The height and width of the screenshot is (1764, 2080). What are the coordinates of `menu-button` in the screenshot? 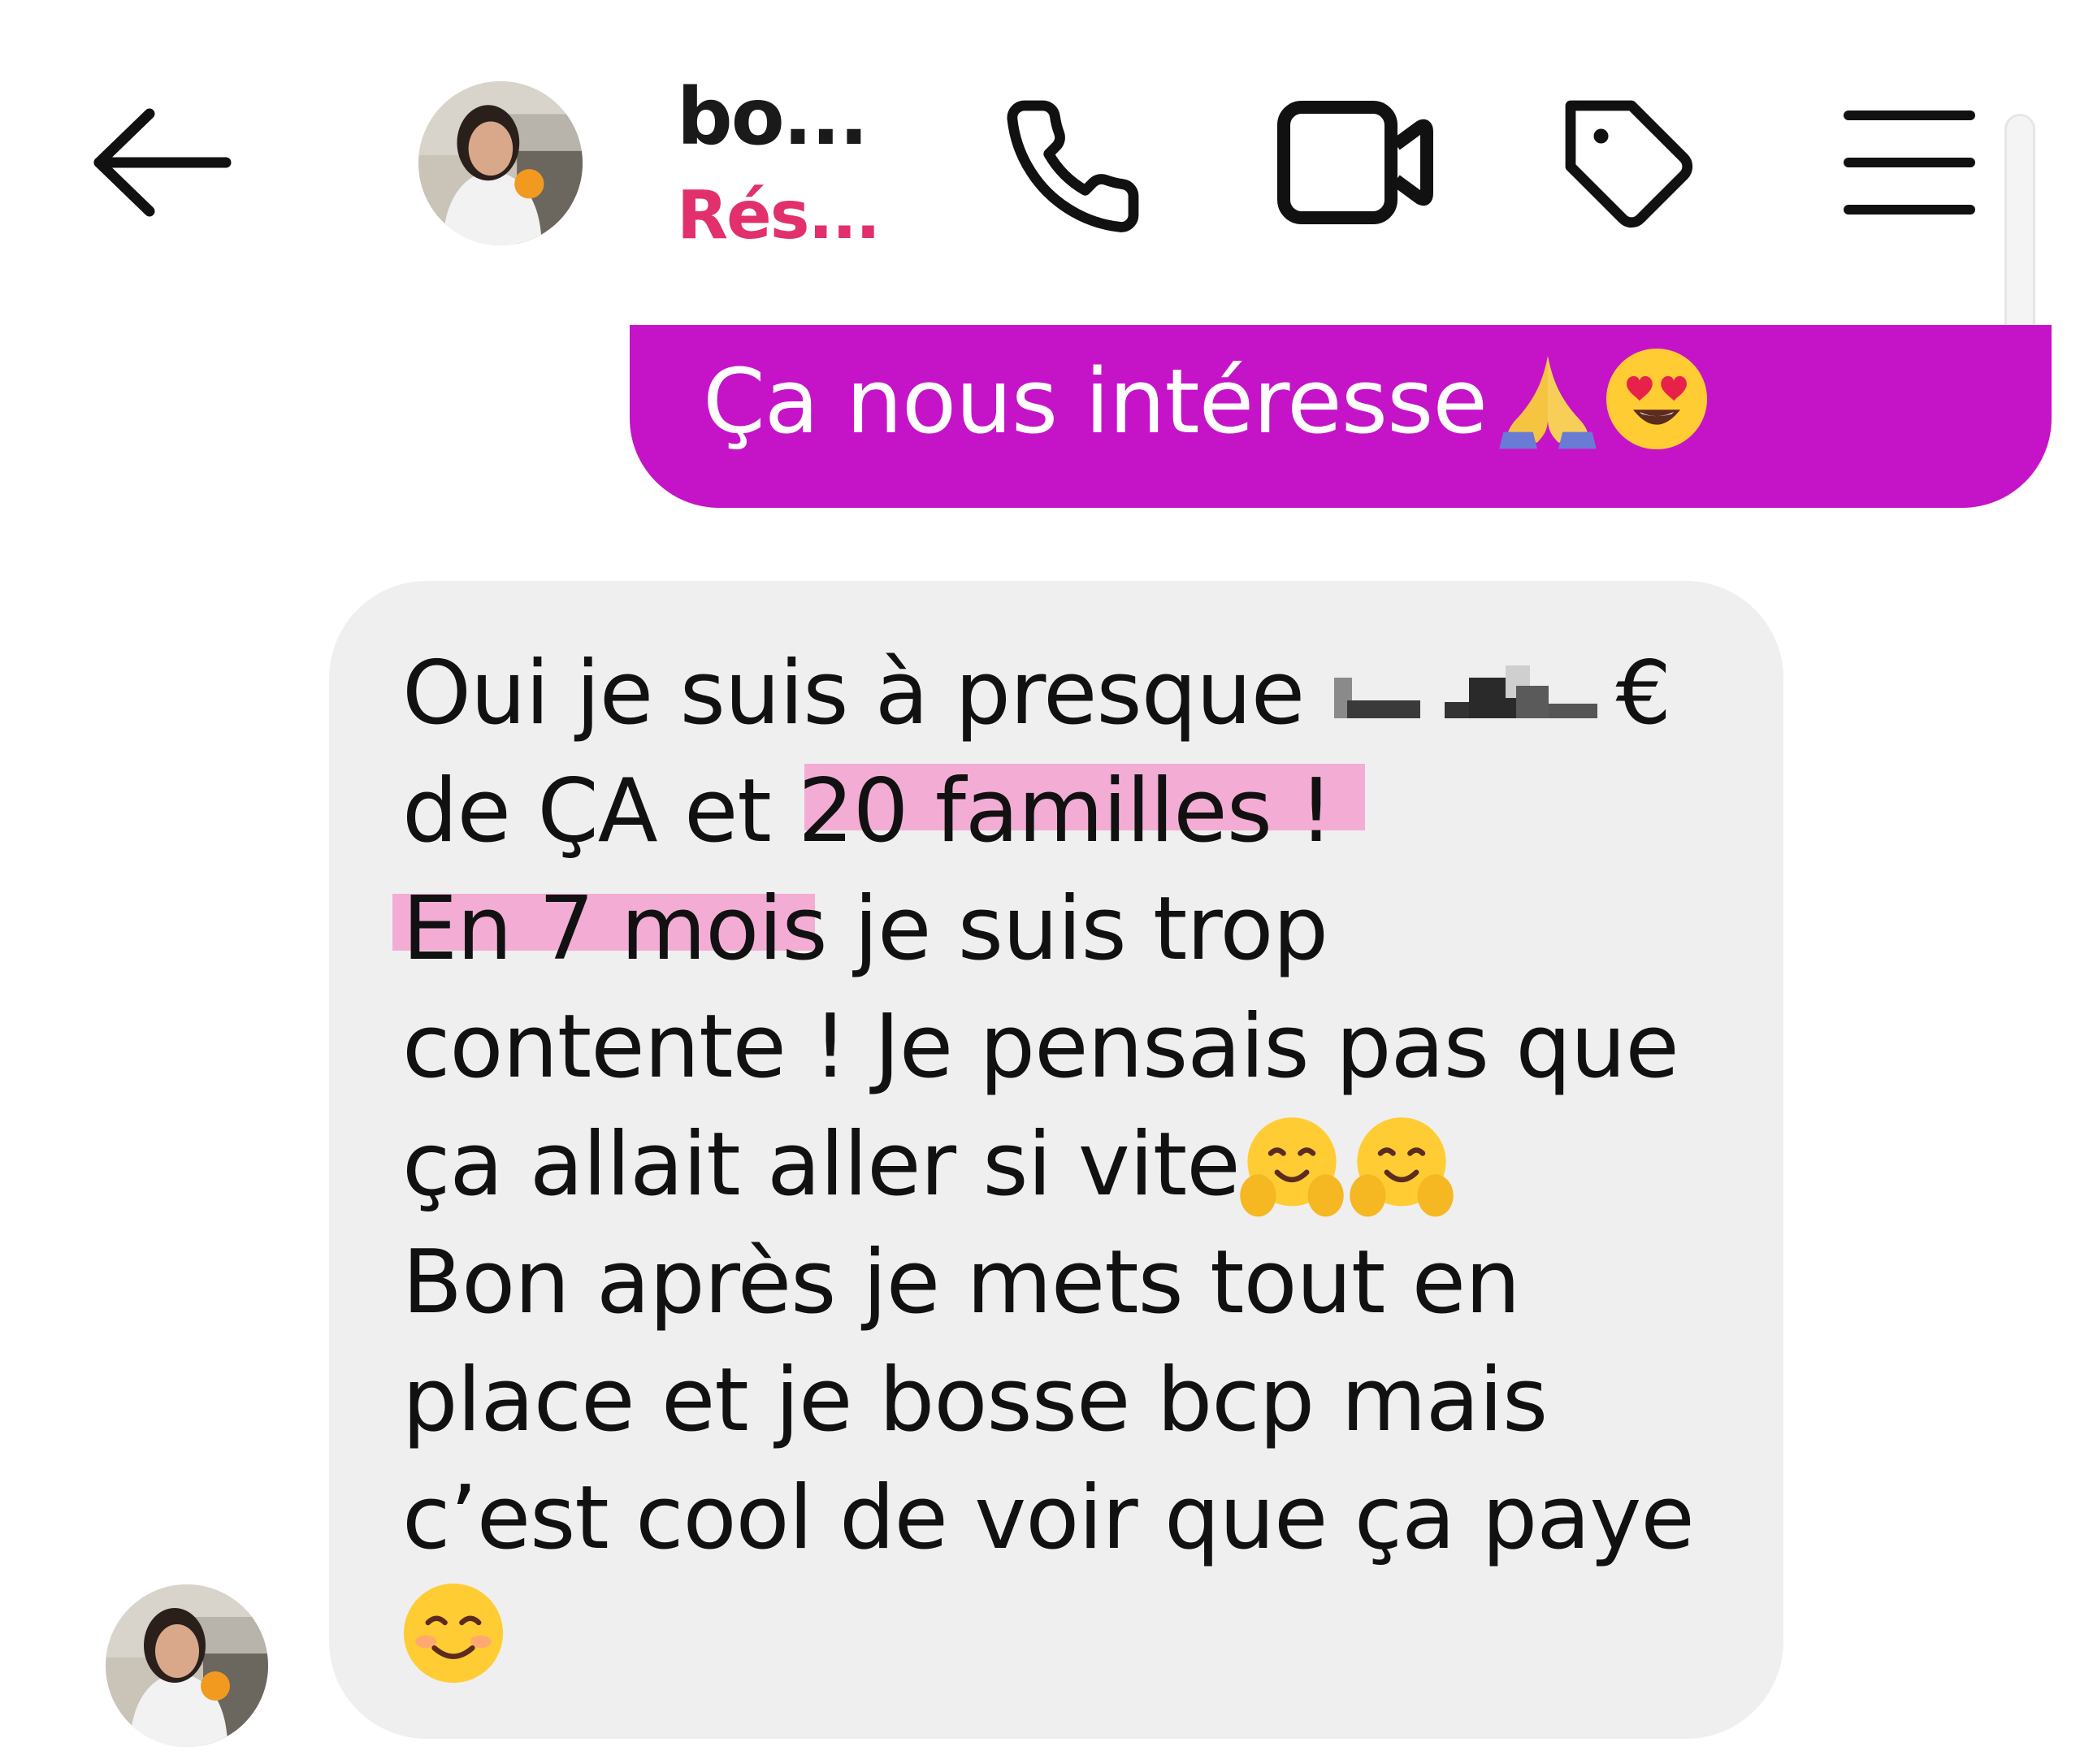 It's located at (1909, 162).